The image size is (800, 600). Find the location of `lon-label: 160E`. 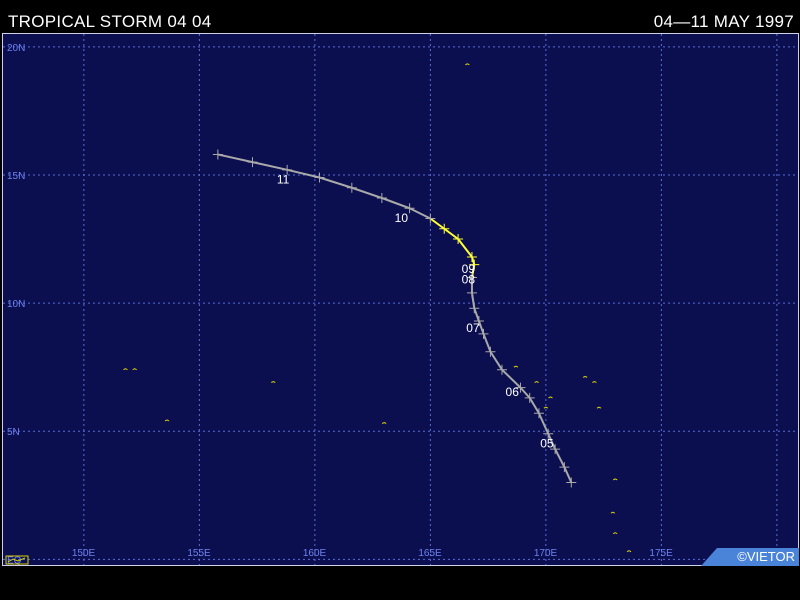

lon-label: 160E is located at coordinates (315, 553).